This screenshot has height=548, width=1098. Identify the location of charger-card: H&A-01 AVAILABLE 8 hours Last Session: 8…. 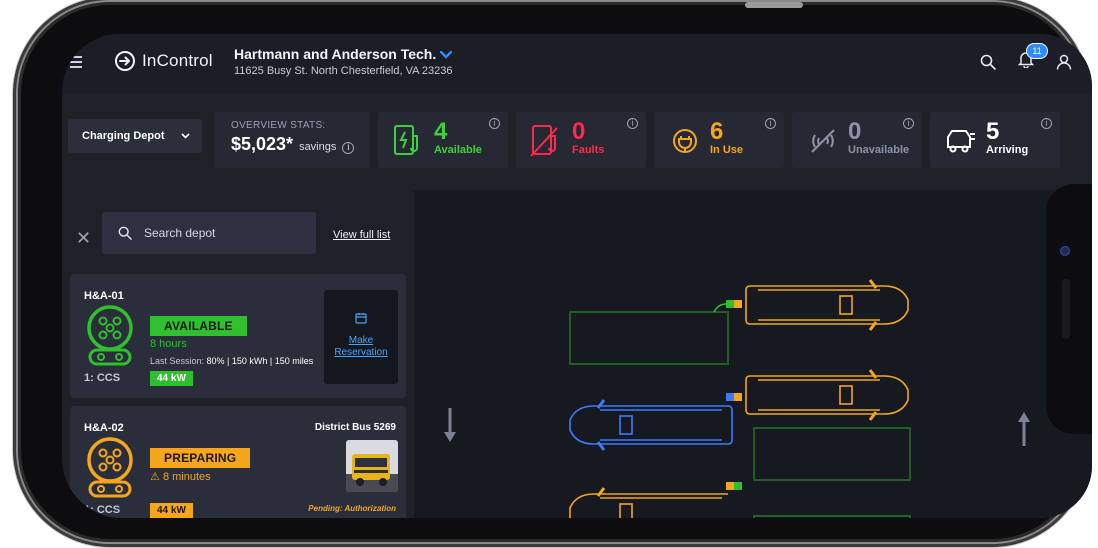
(238, 336).